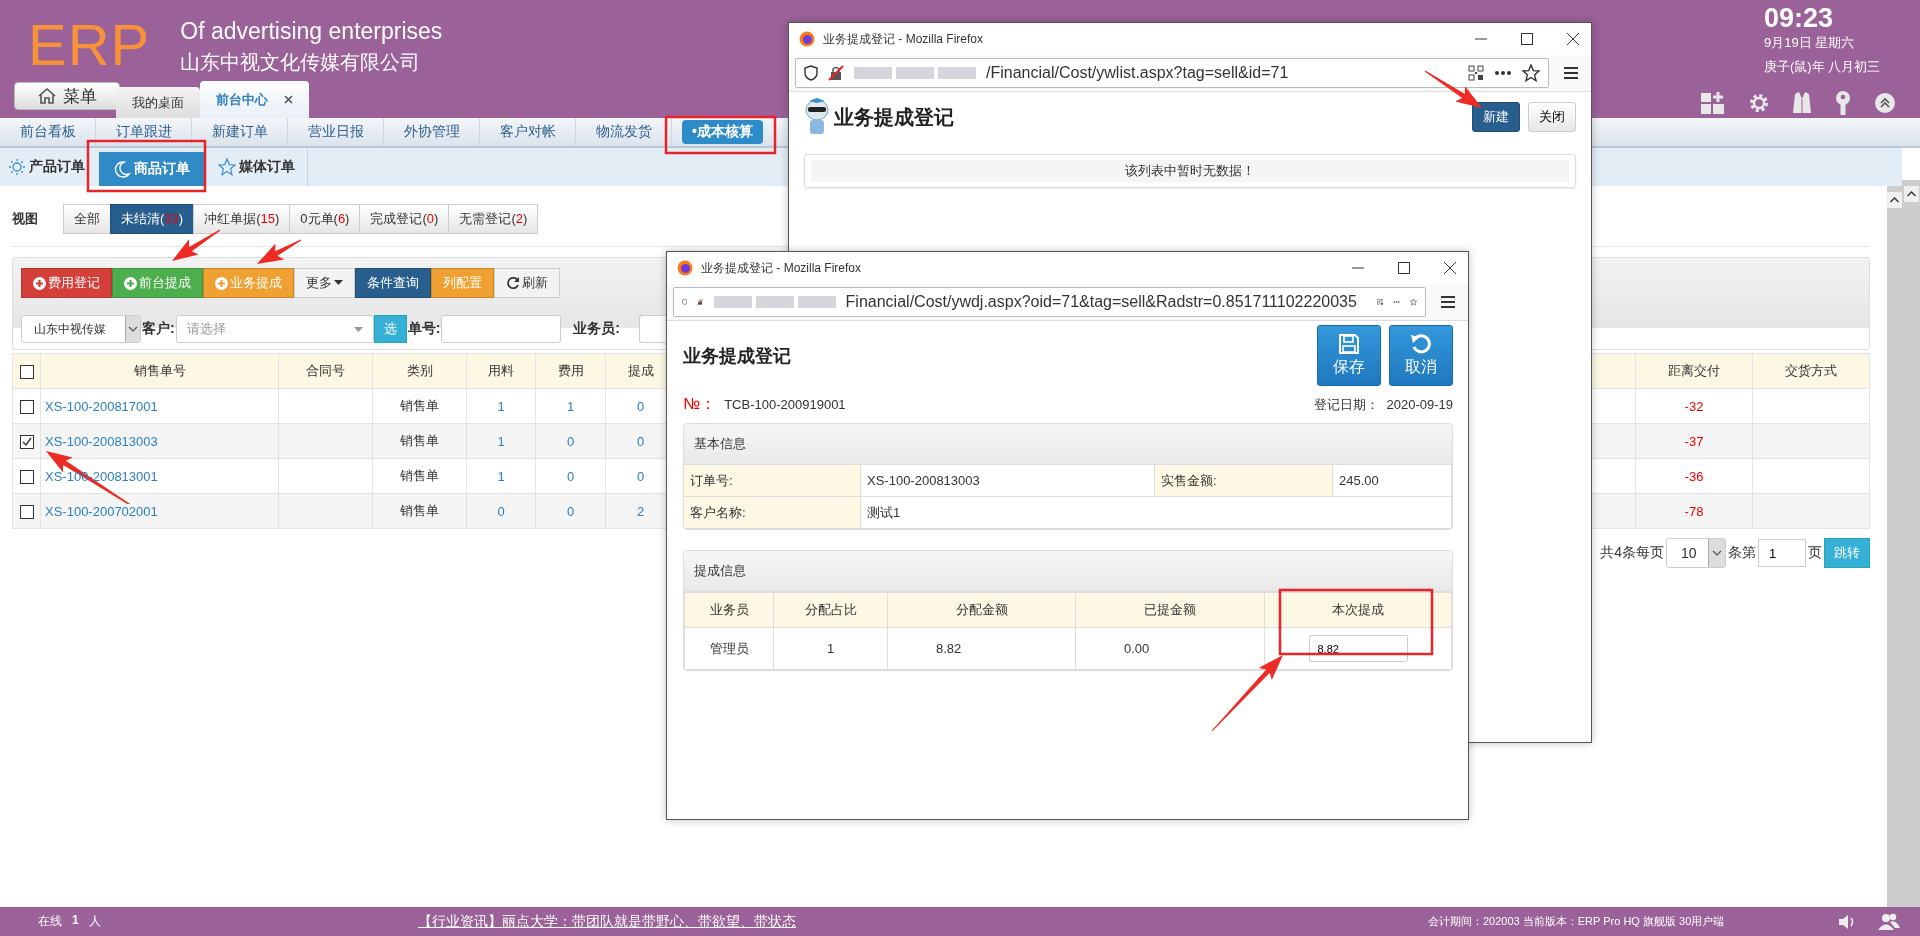  Describe the element at coordinates (1802, 103) in the screenshot. I see `shirt-icon` at that location.